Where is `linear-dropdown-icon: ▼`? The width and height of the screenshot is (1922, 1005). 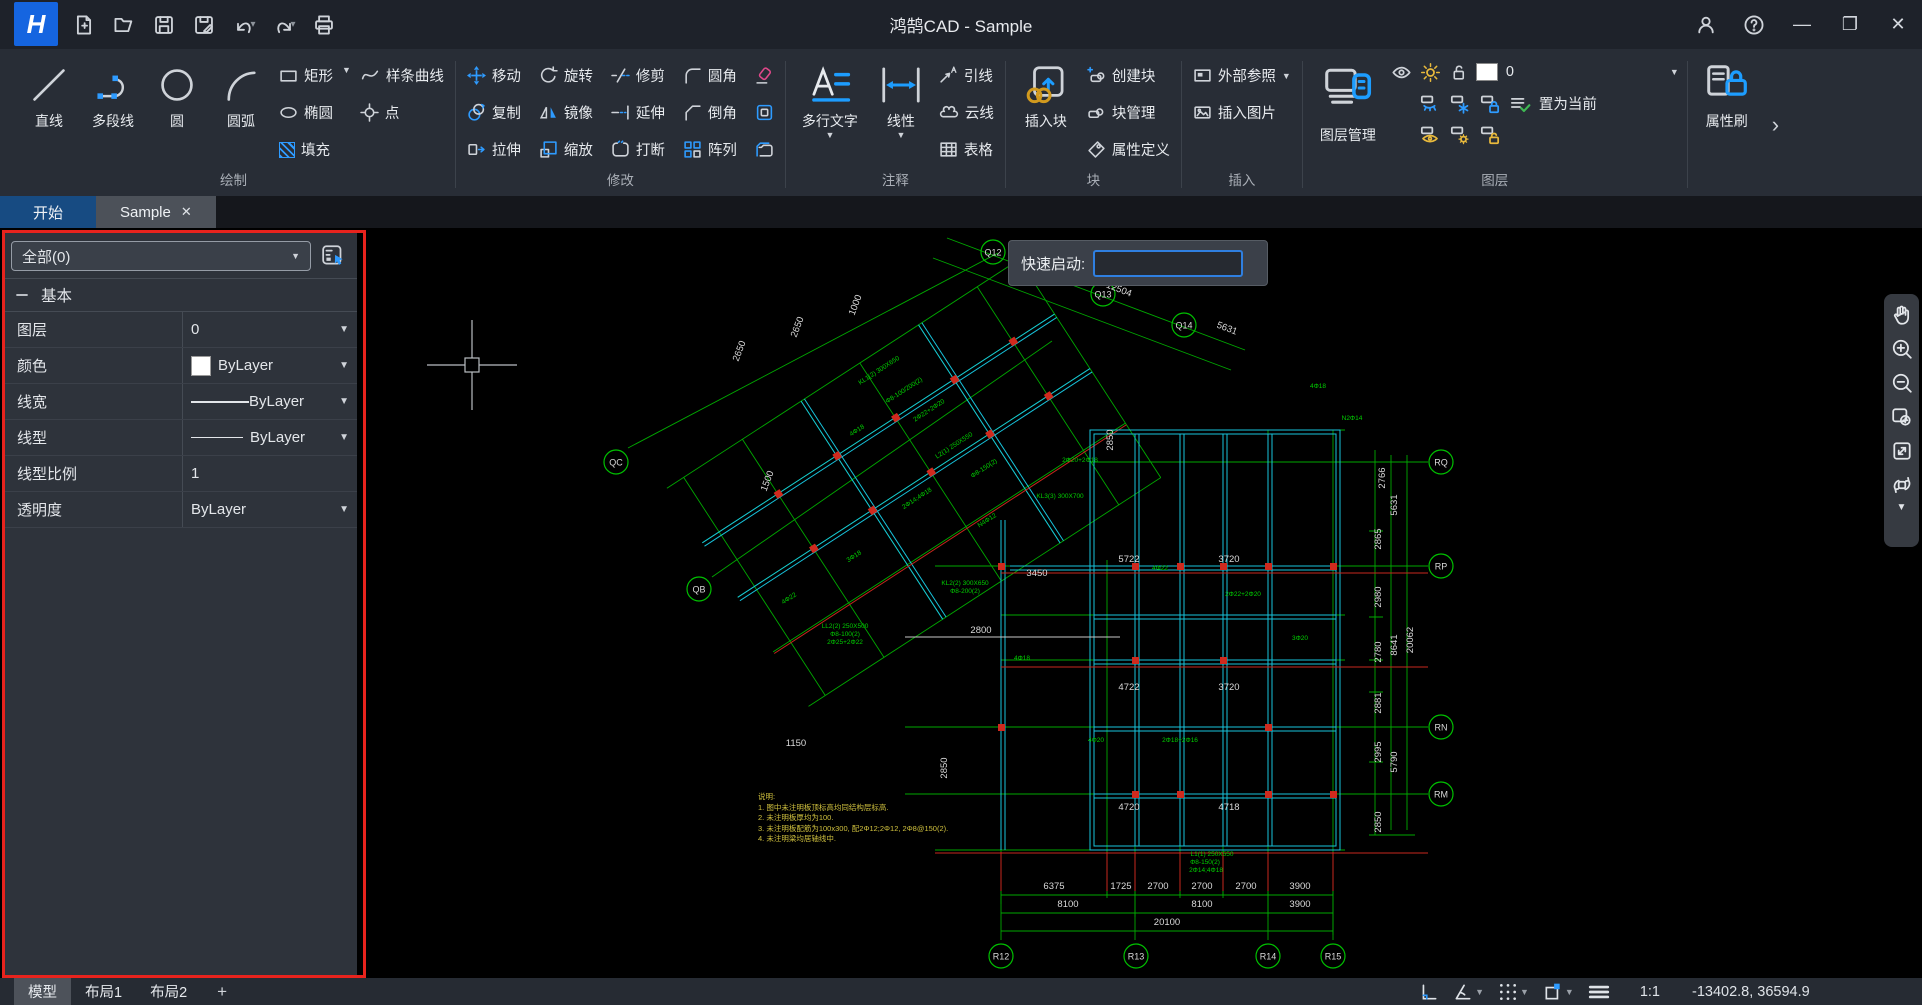
linear-dropdown-icon: ▼ is located at coordinates (900, 135).